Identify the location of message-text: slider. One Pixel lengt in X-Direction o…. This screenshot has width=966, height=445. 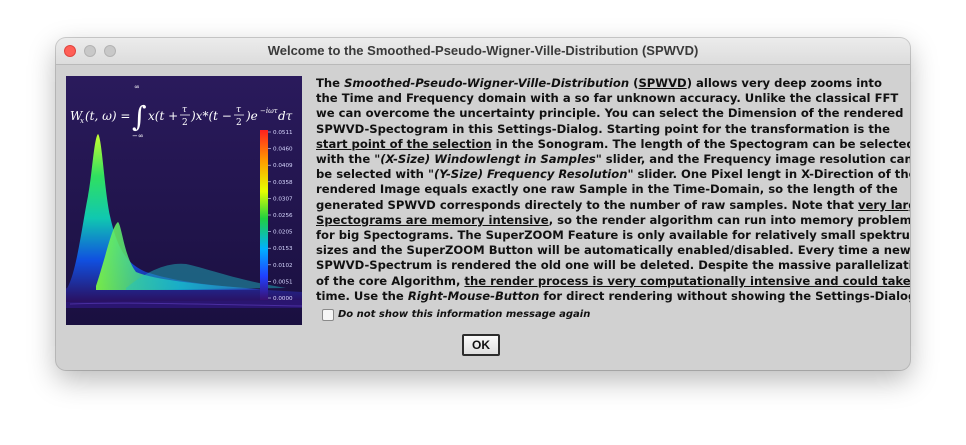
(771, 174).